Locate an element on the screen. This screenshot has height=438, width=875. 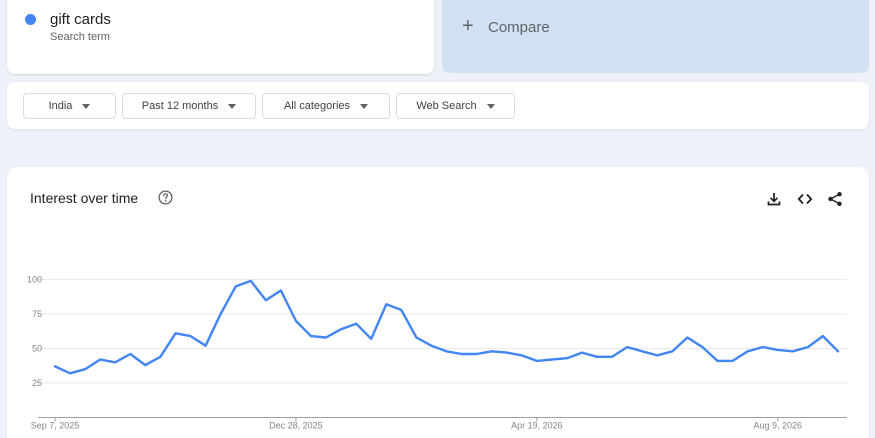
time-range-filter: Past 12 months is located at coordinates (189, 106).